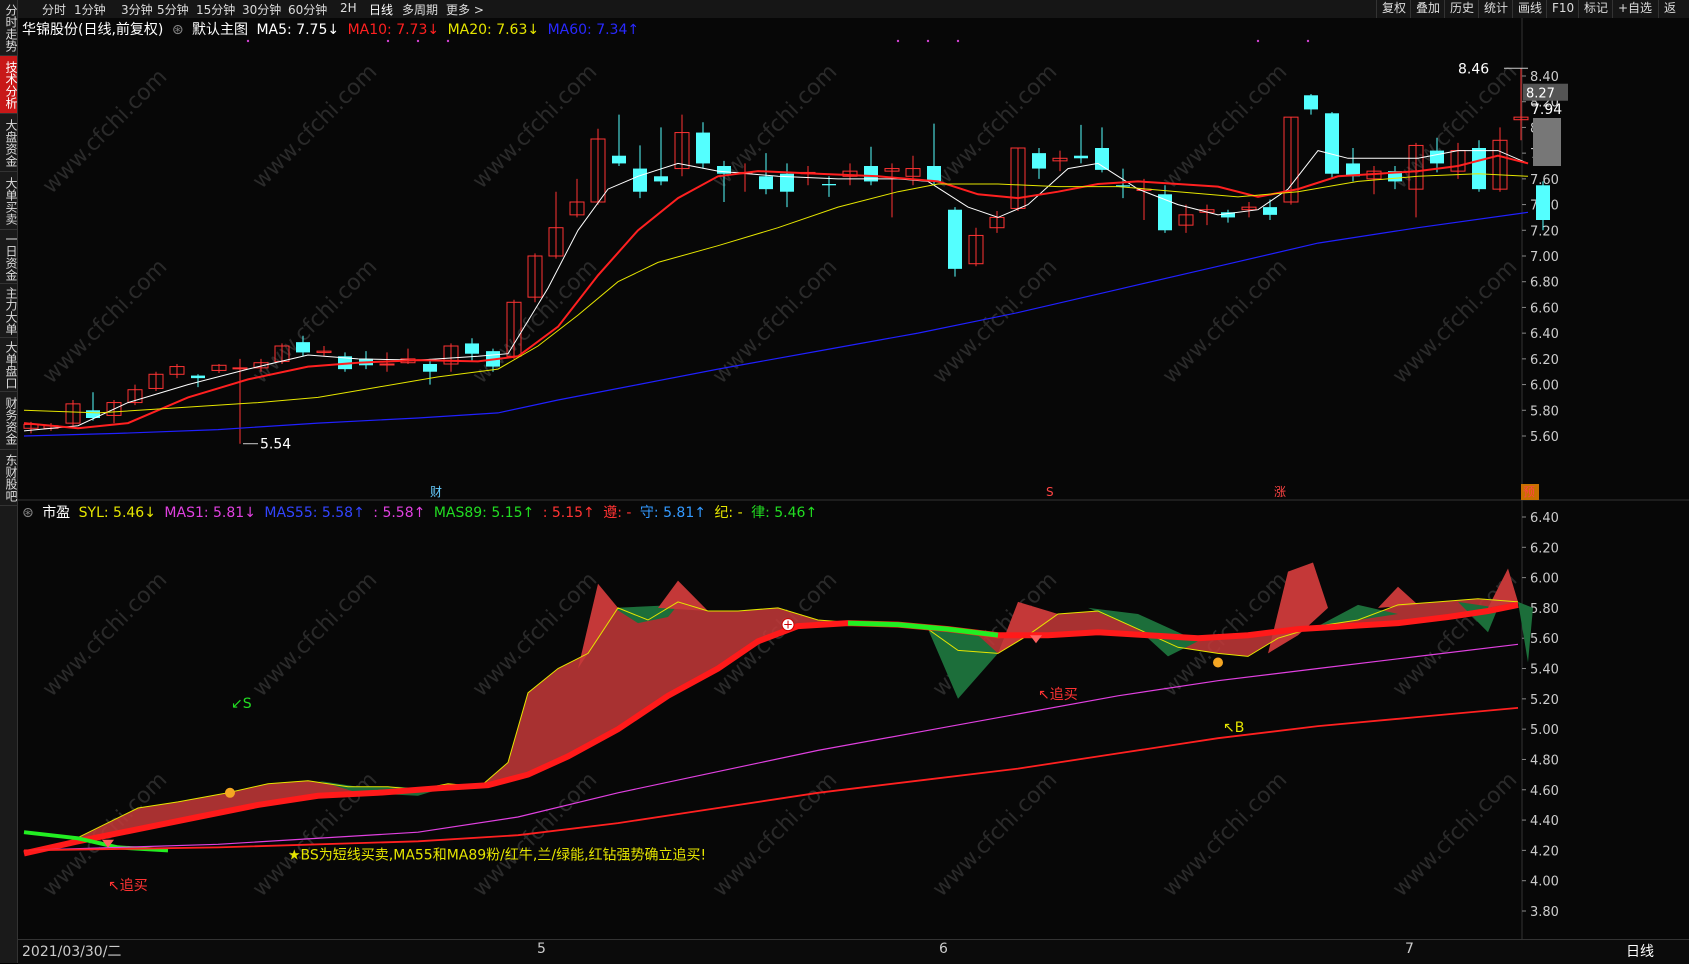  What do you see at coordinates (215, 9) in the screenshot?
I see `period-tab-15min: 15分钟` at bounding box center [215, 9].